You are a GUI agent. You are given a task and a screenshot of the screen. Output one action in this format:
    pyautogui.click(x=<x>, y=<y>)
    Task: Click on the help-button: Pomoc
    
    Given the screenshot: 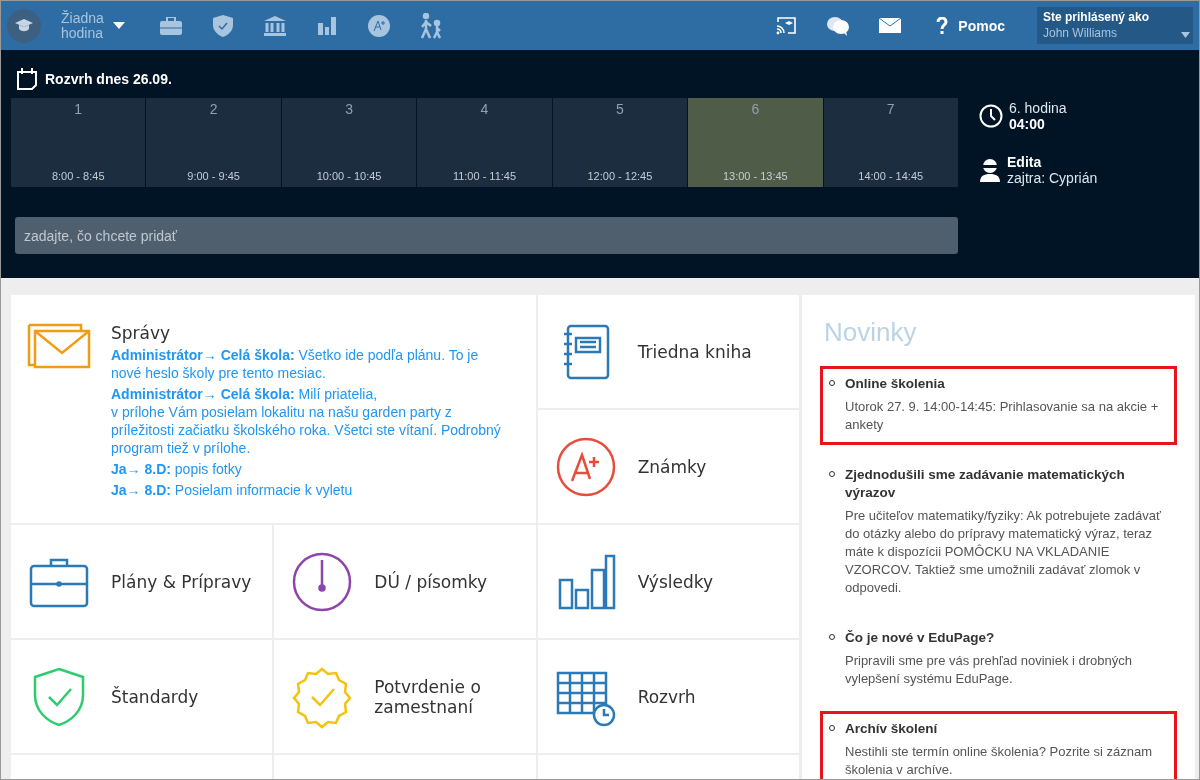 What is the action you would take?
    pyautogui.click(x=970, y=25)
    